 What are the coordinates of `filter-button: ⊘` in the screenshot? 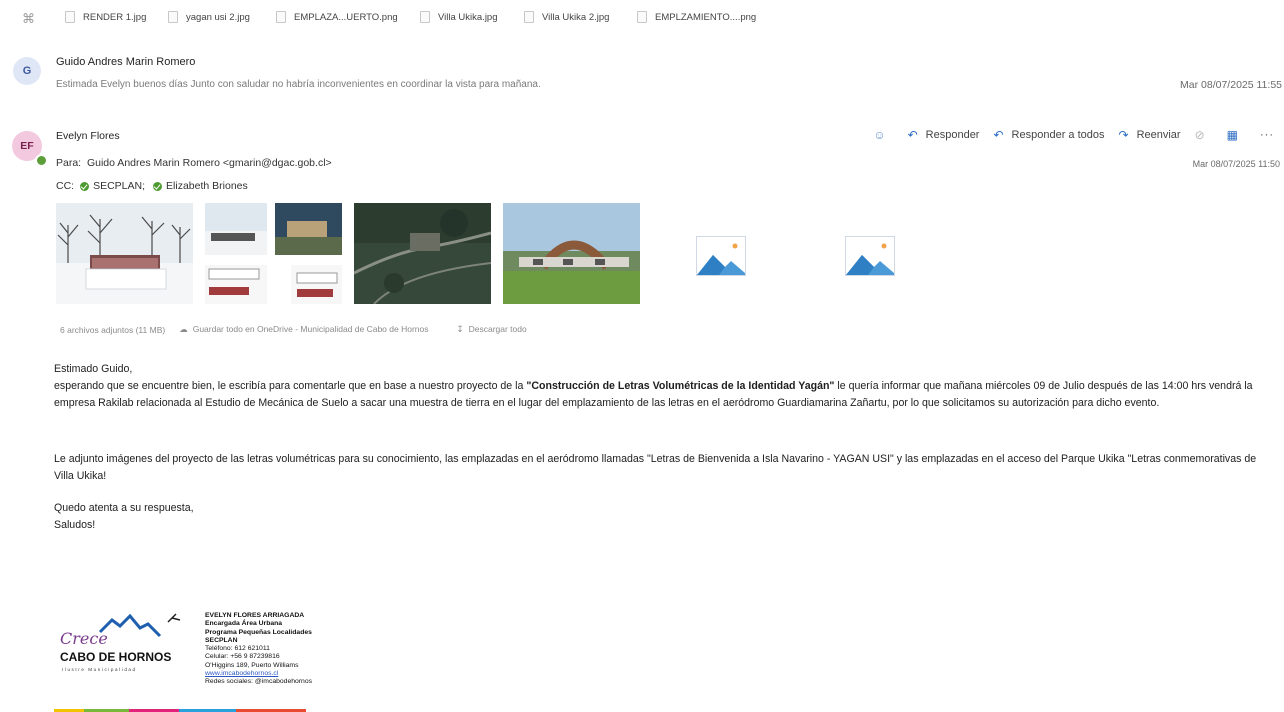 It's located at (1204, 135).